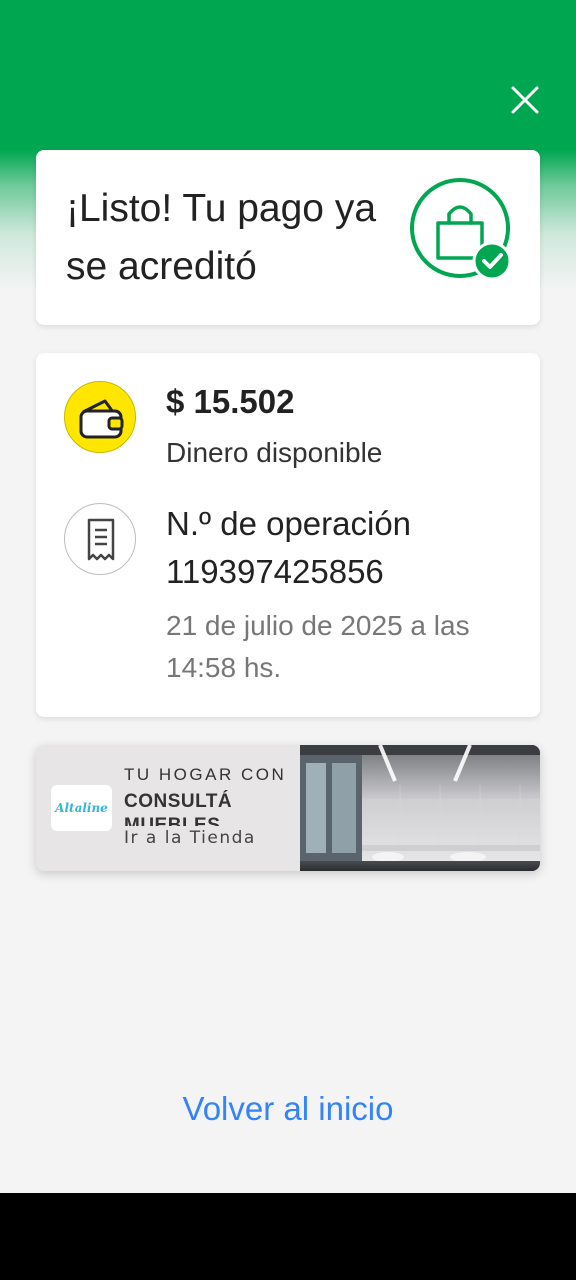  Describe the element at coordinates (318, 646) in the screenshot. I see `operation-date: 21 de julio de 2025 a las 14:58 hs.` at that location.